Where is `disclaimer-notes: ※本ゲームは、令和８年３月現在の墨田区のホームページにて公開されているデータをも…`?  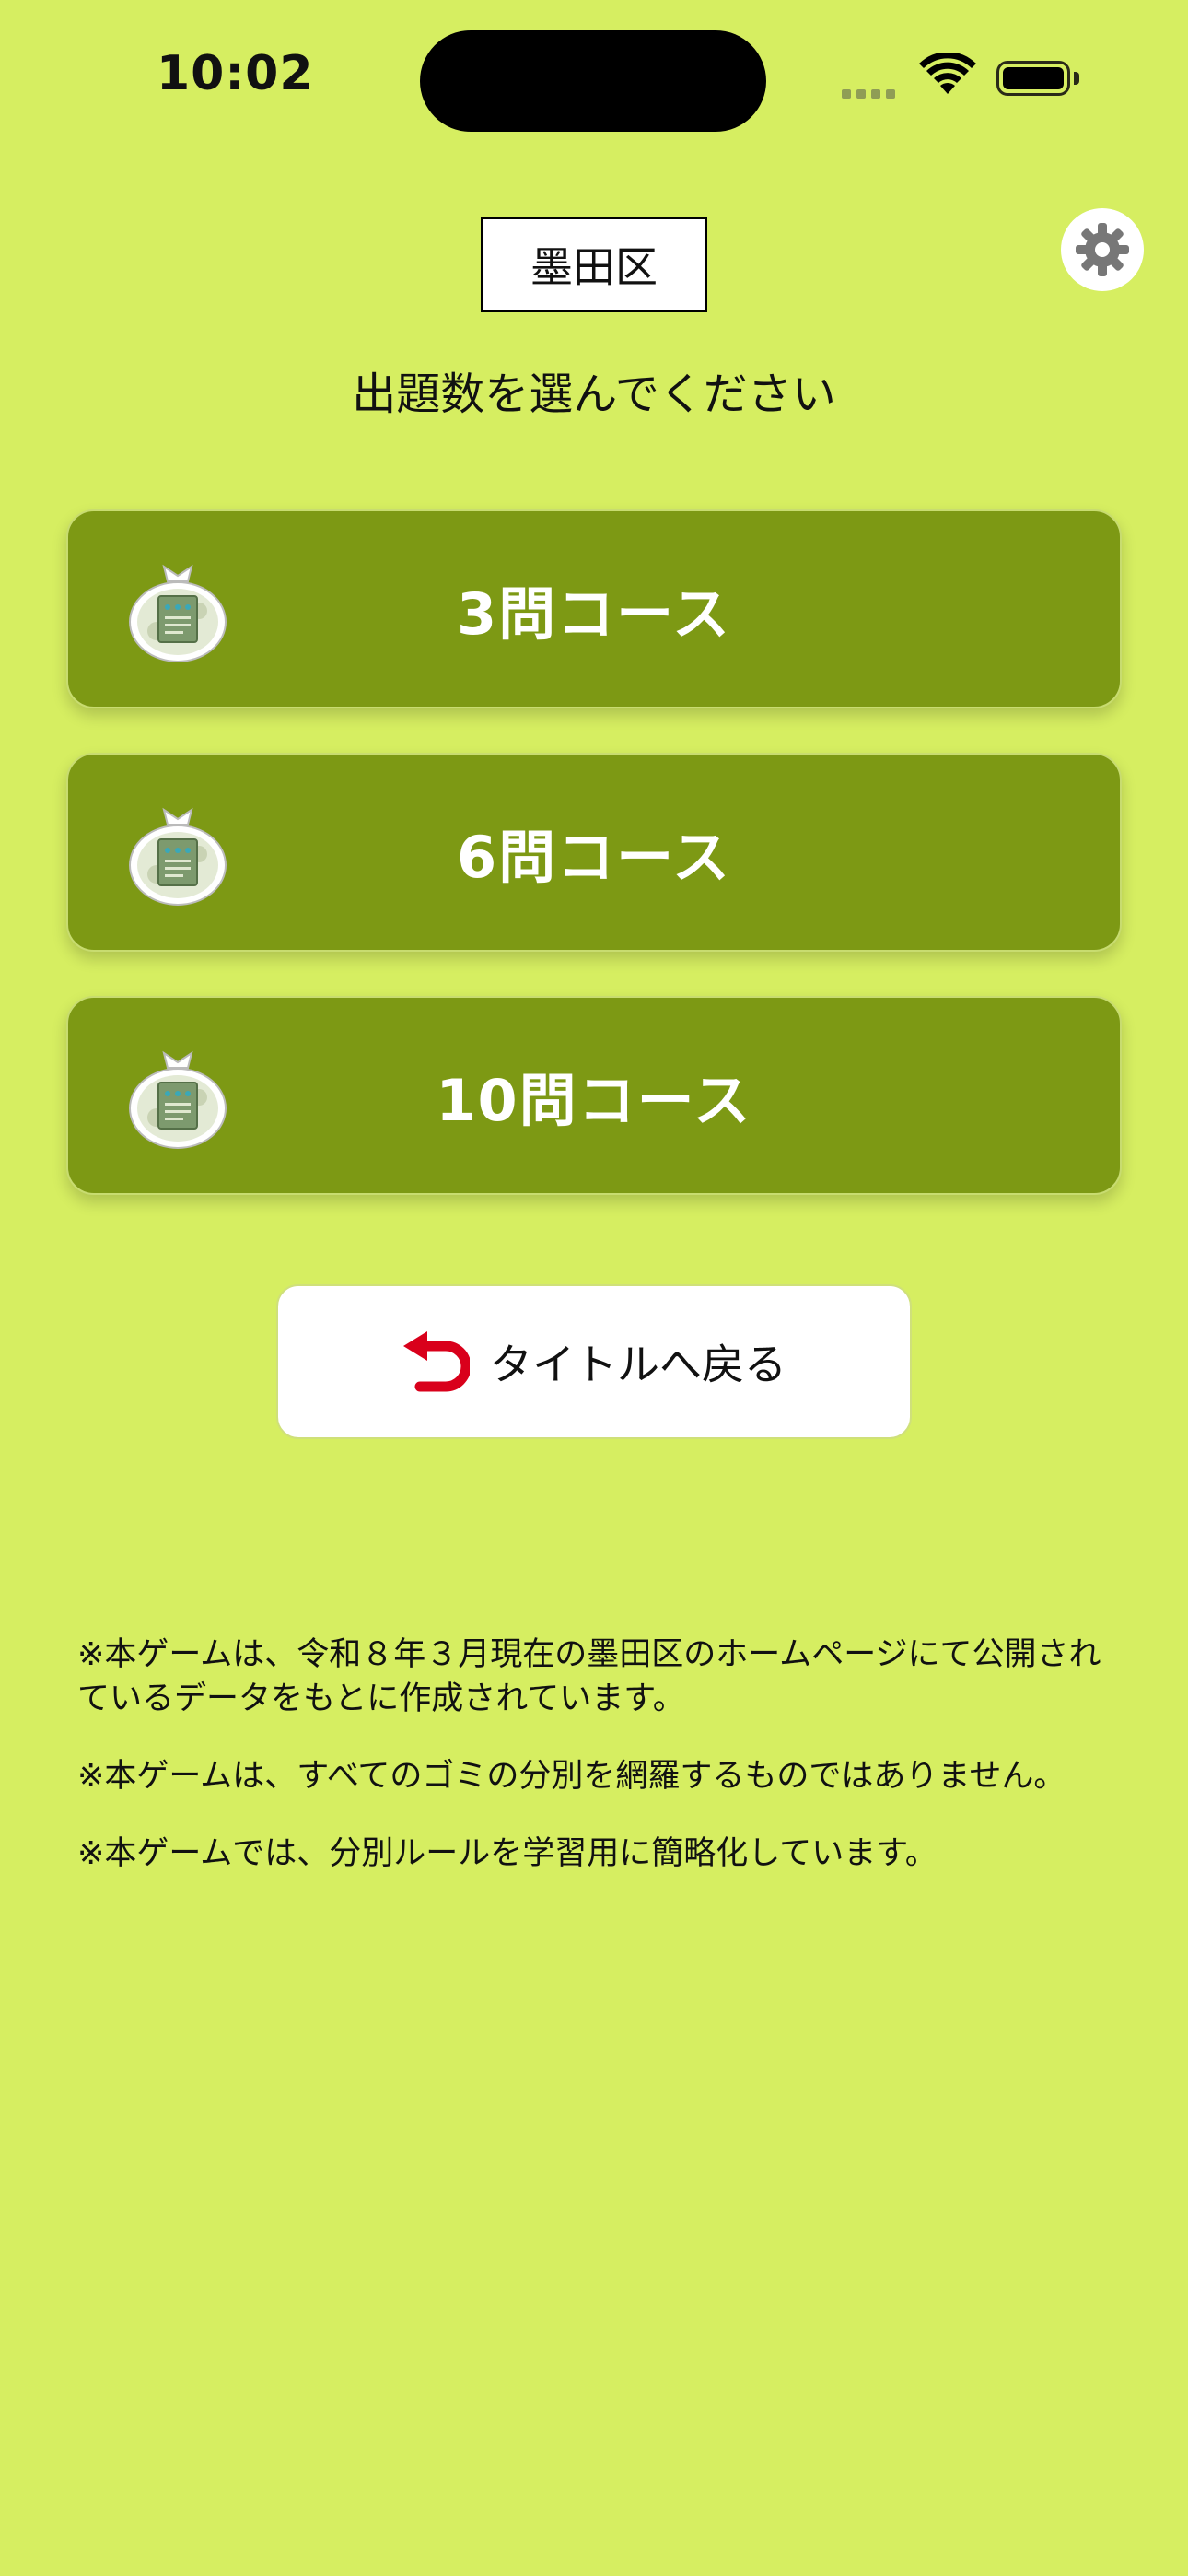 disclaimer-notes: ※本ゲームは、令和８年３月現在の墨田区のホームページにて公開されているデータをも… is located at coordinates (602, 1771).